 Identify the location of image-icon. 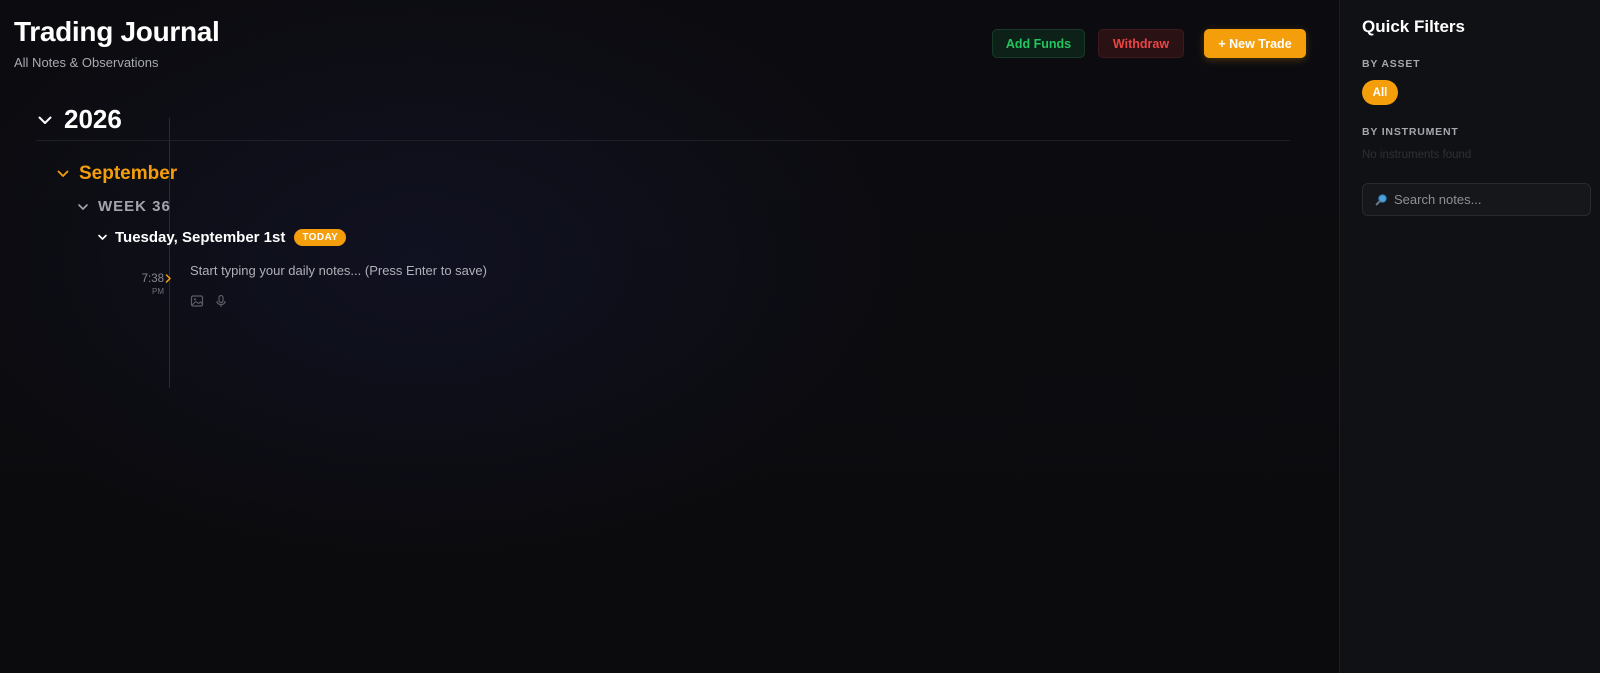
(197, 301).